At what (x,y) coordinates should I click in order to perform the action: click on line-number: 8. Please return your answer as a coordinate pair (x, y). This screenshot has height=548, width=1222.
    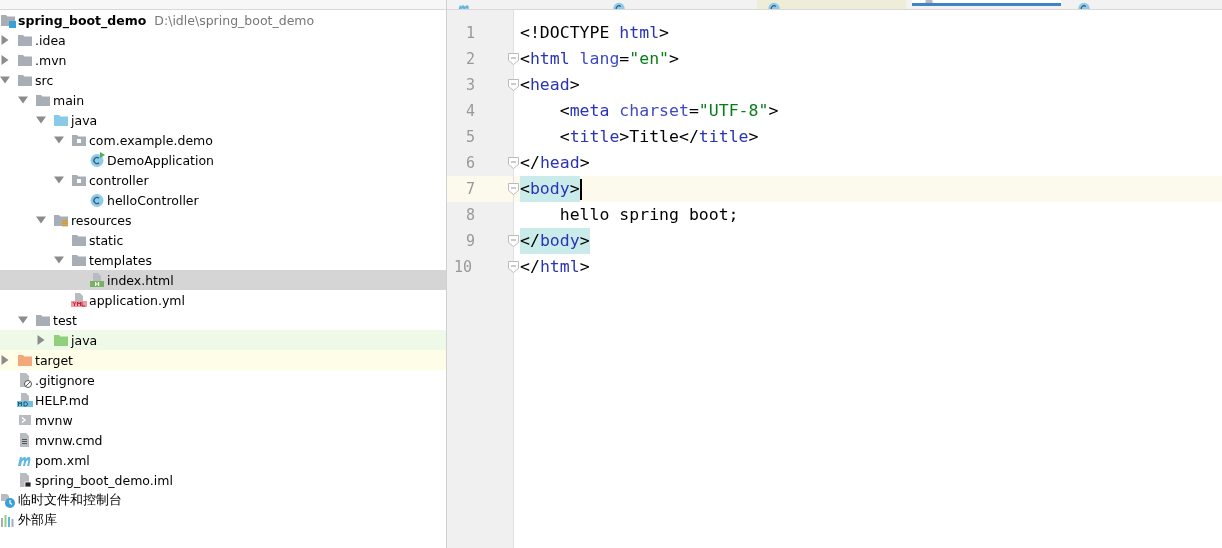
    Looking at the image, I should click on (469, 215).